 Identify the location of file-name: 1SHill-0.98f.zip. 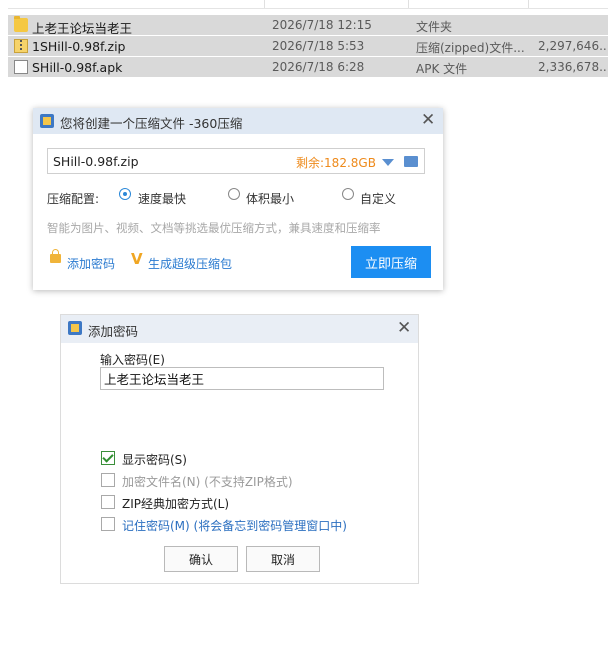
(79, 46).